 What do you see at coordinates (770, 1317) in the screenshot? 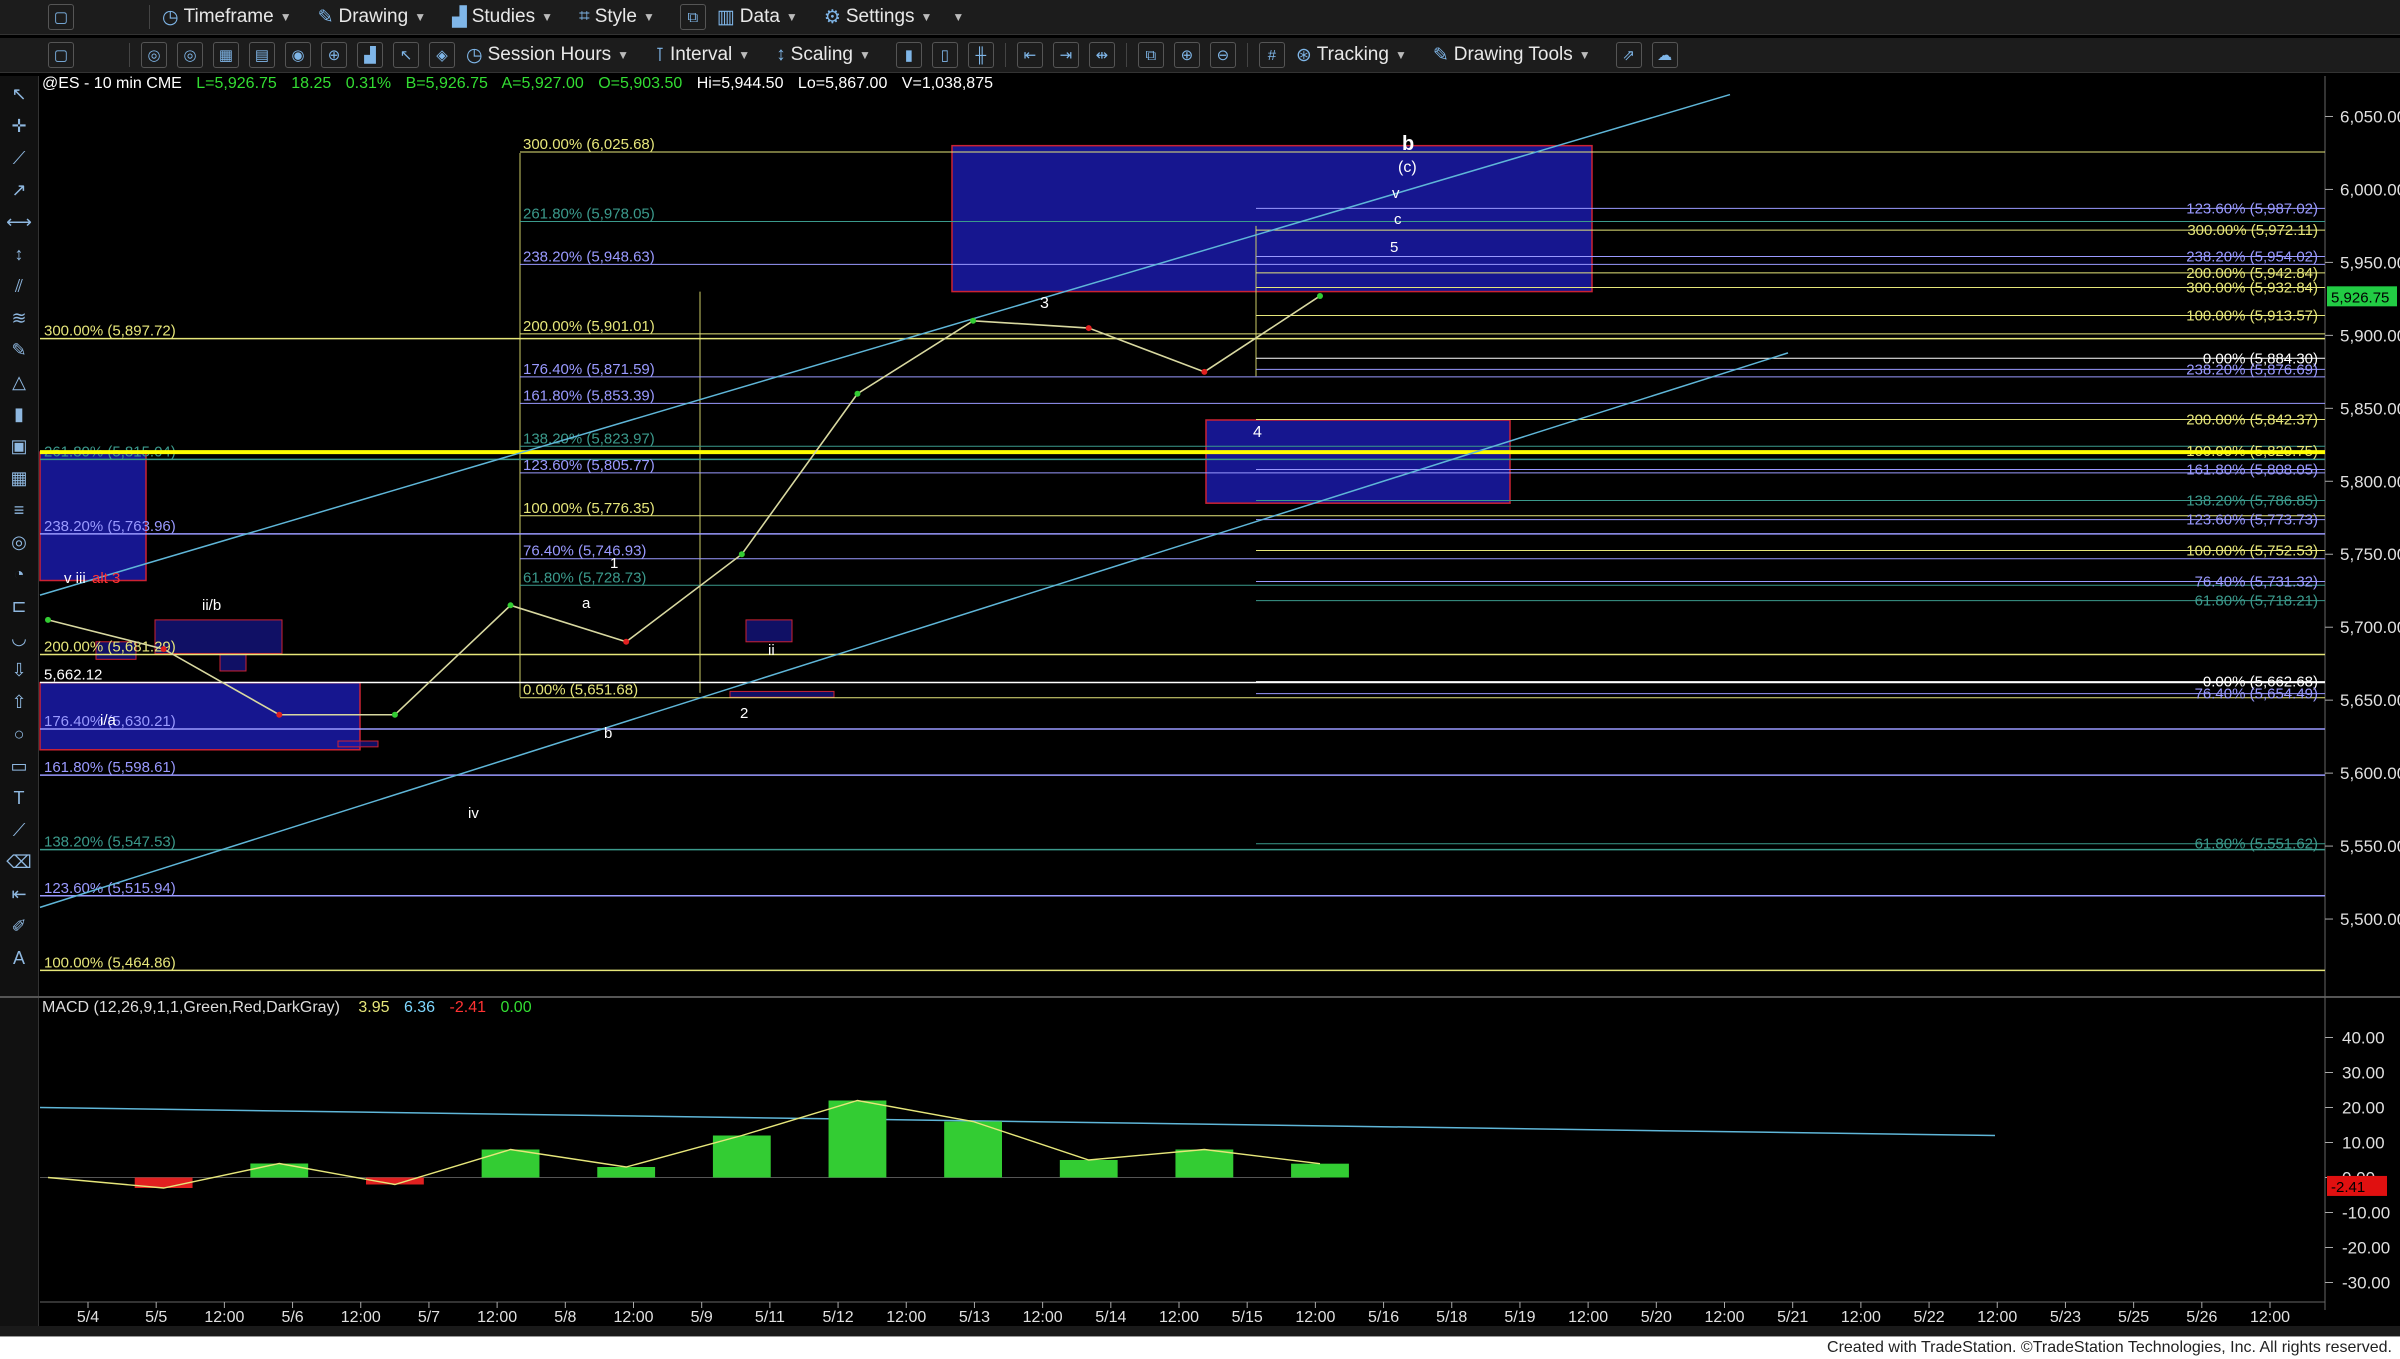
I see `time-tick-label: 5/11` at bounding box center [770, 1317].